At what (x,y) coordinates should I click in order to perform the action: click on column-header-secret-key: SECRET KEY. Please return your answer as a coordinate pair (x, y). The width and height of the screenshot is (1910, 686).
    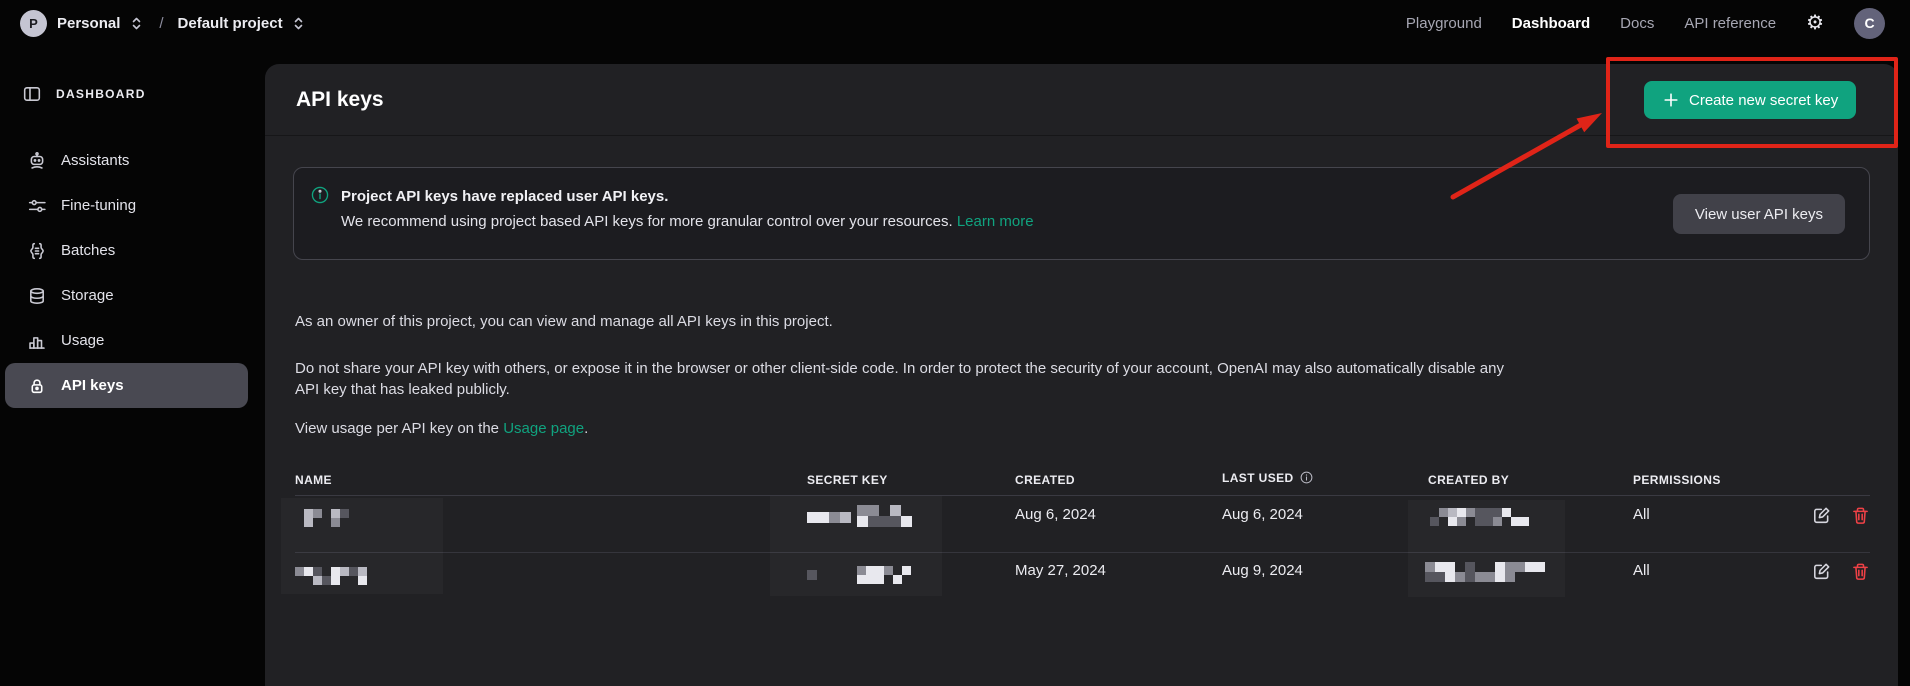
    Looking at the image, I should click on (847, 480).